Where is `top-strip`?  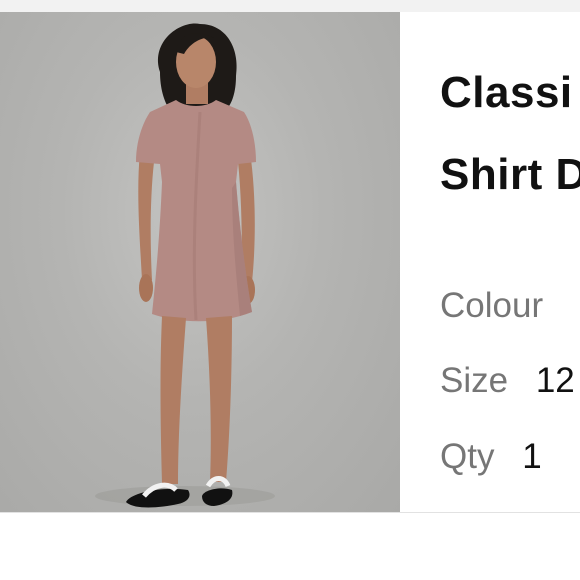
top-strip is located at coordinates (290, 6).